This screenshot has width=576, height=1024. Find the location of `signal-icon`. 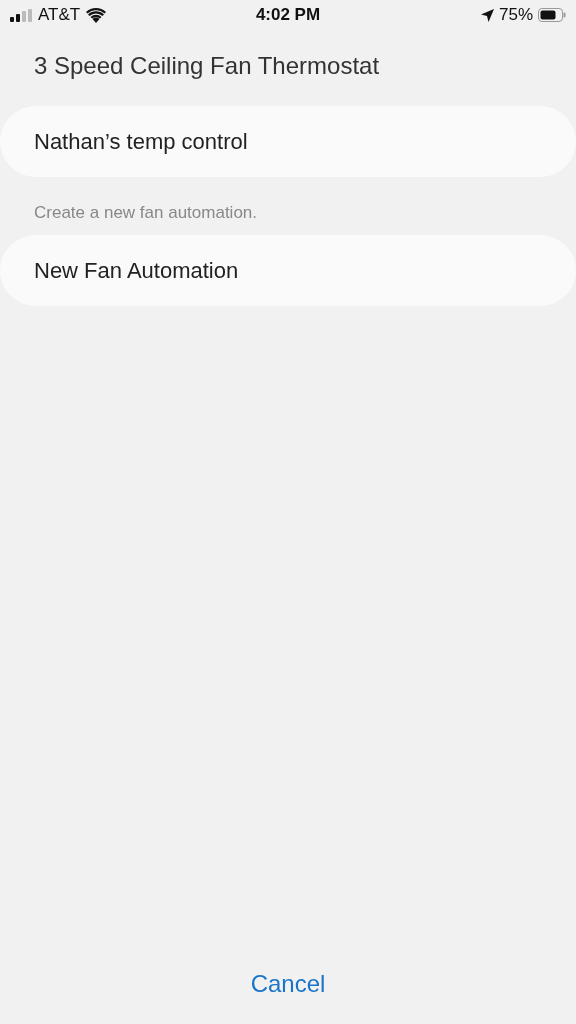

signal-icon is located at coordinates (21, 15).